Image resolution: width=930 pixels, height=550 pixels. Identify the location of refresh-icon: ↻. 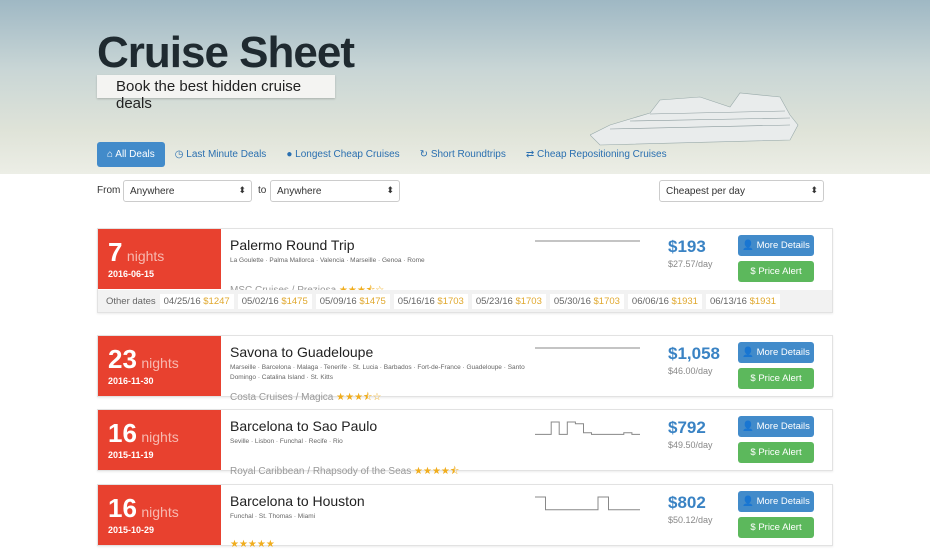
(424, 154).